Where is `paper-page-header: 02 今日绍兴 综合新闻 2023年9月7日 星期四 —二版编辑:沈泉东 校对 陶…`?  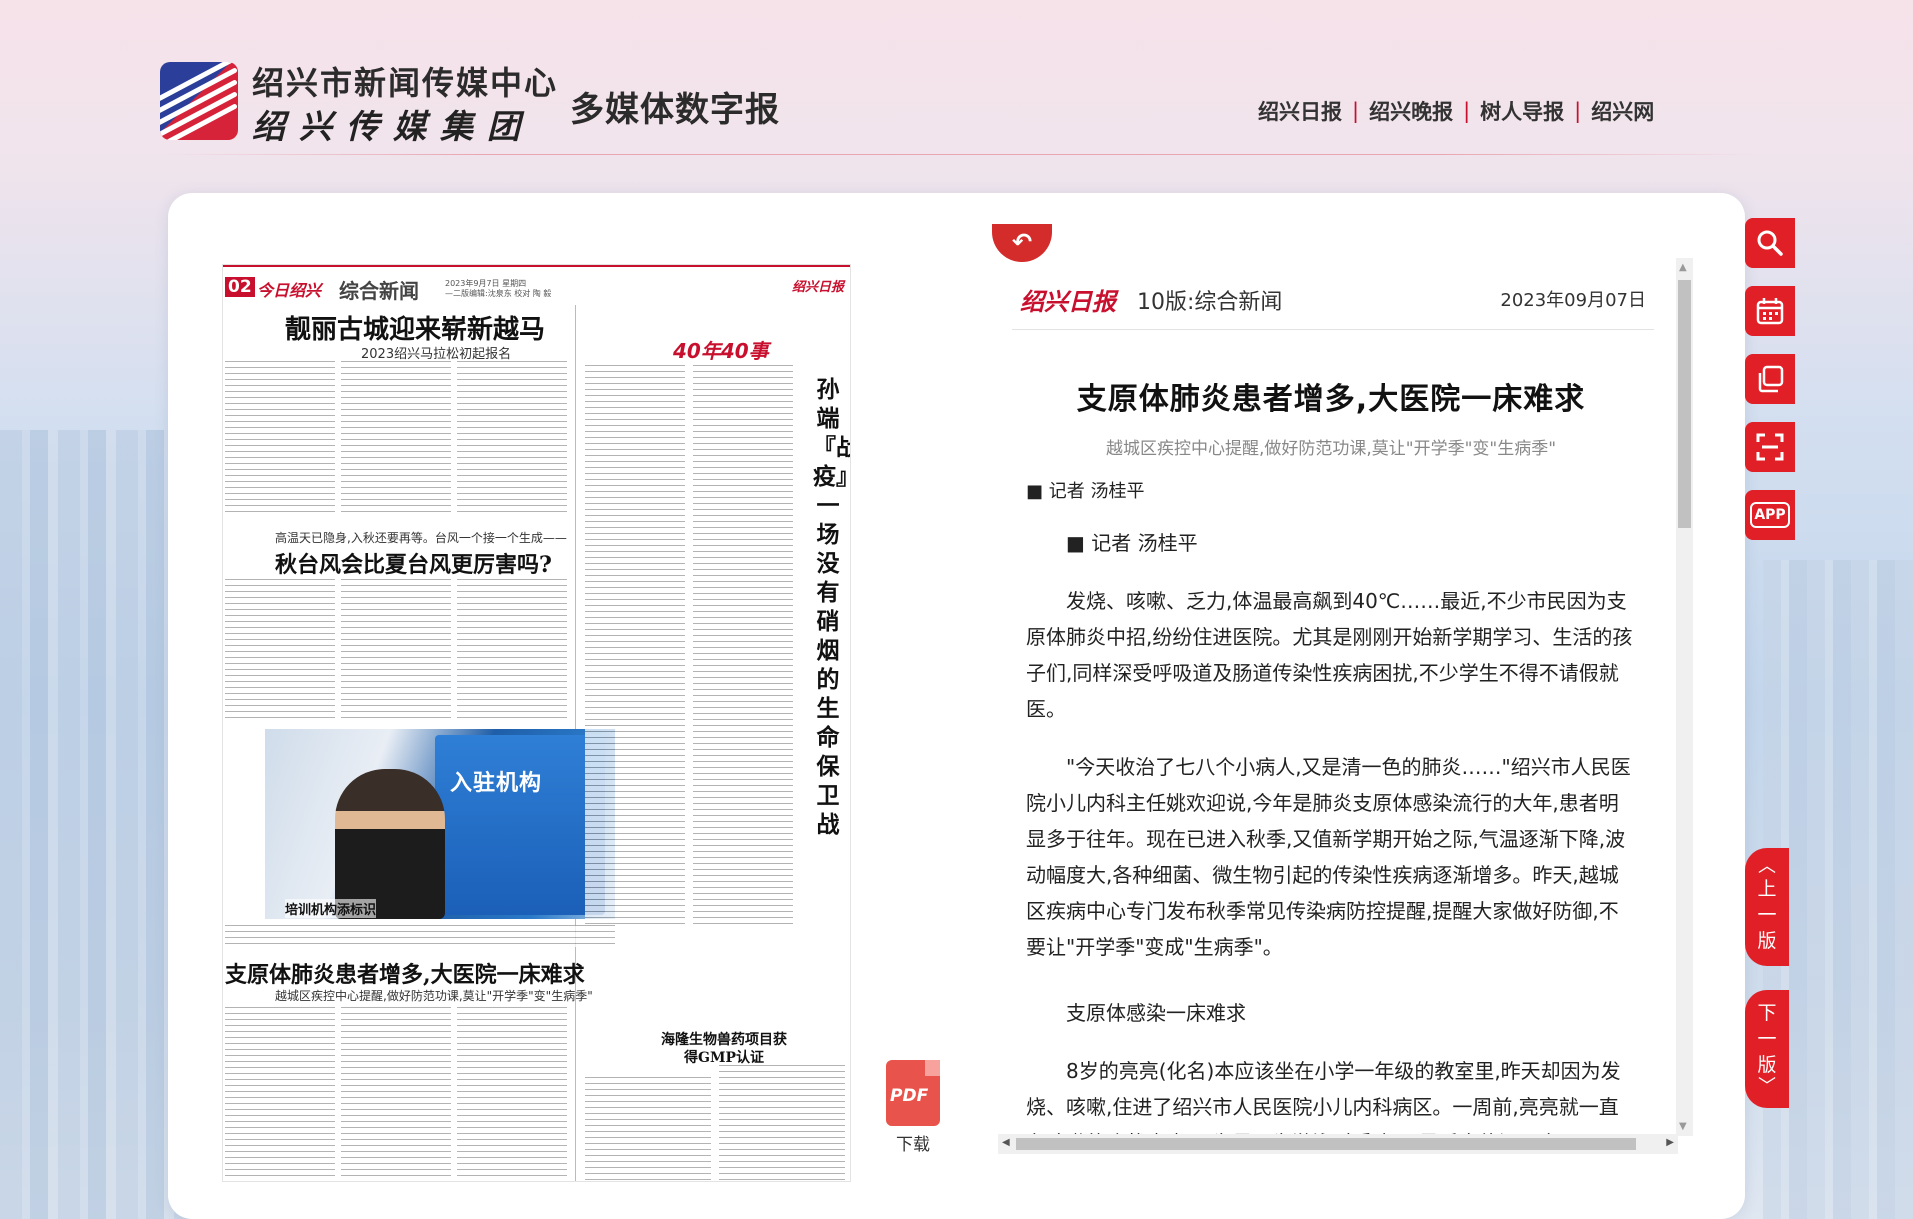
paper-page-header: 02 今日绍兴 综合新闻 2023年9月7日 星期四 —二版编辑:沈泉东 校对 陶… is located at coordinates (536, 284).